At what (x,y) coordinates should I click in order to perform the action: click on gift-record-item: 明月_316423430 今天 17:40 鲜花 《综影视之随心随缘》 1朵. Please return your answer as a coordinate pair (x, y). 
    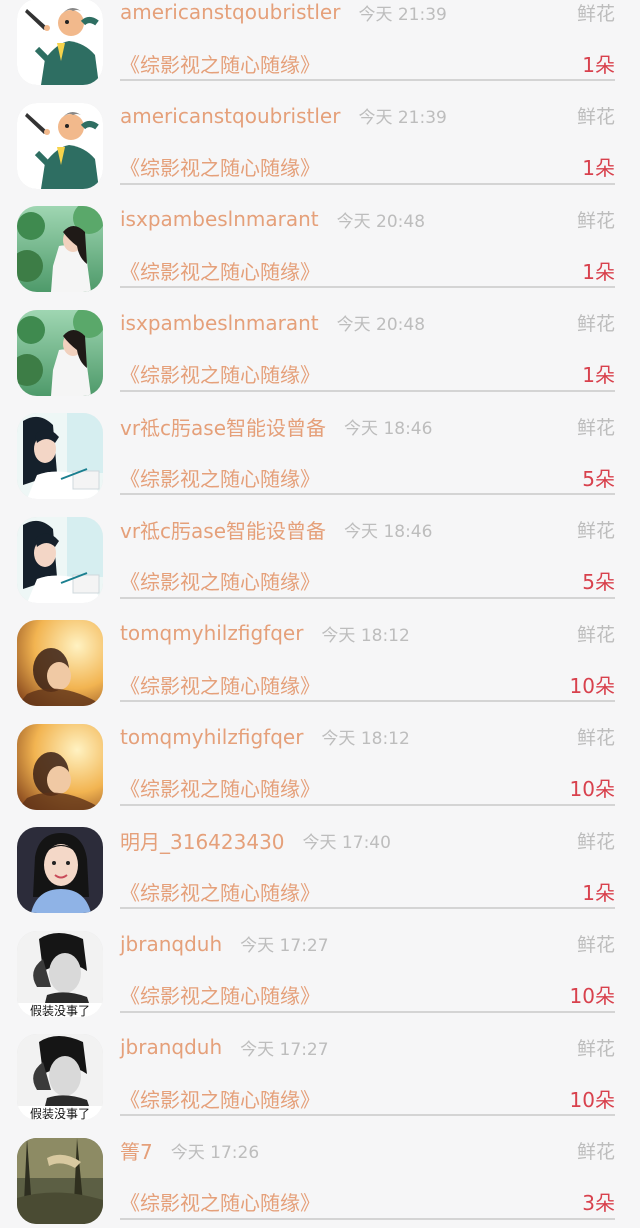
    Looking at the image, I should click on (320, 866).